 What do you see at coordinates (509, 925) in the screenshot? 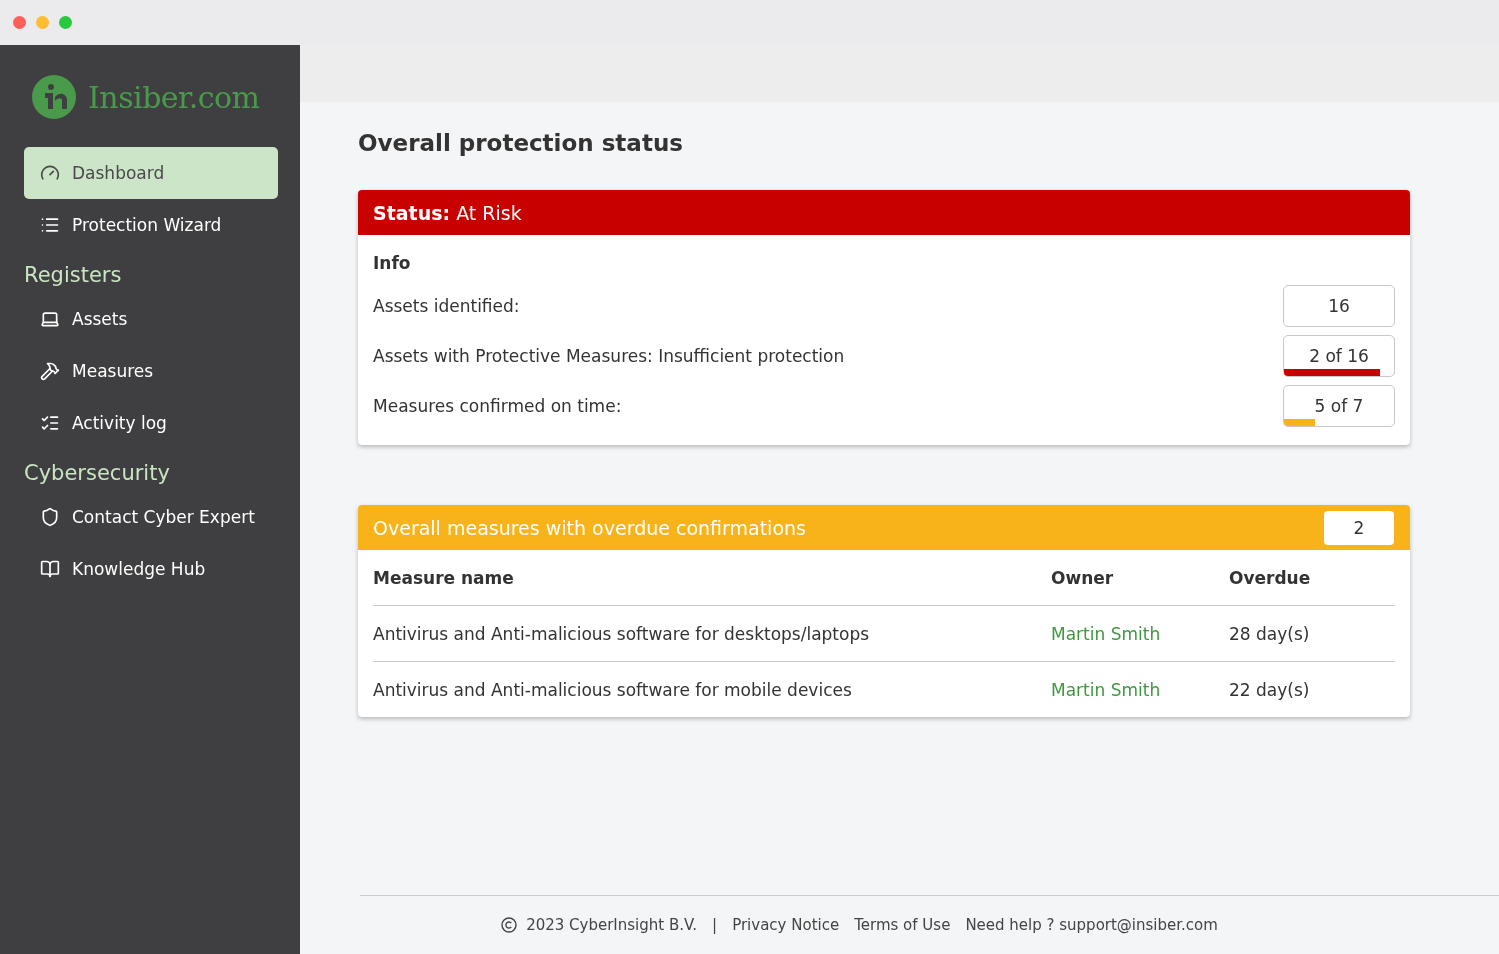
I see `copyright-icon` at bounding box center [509, 925].